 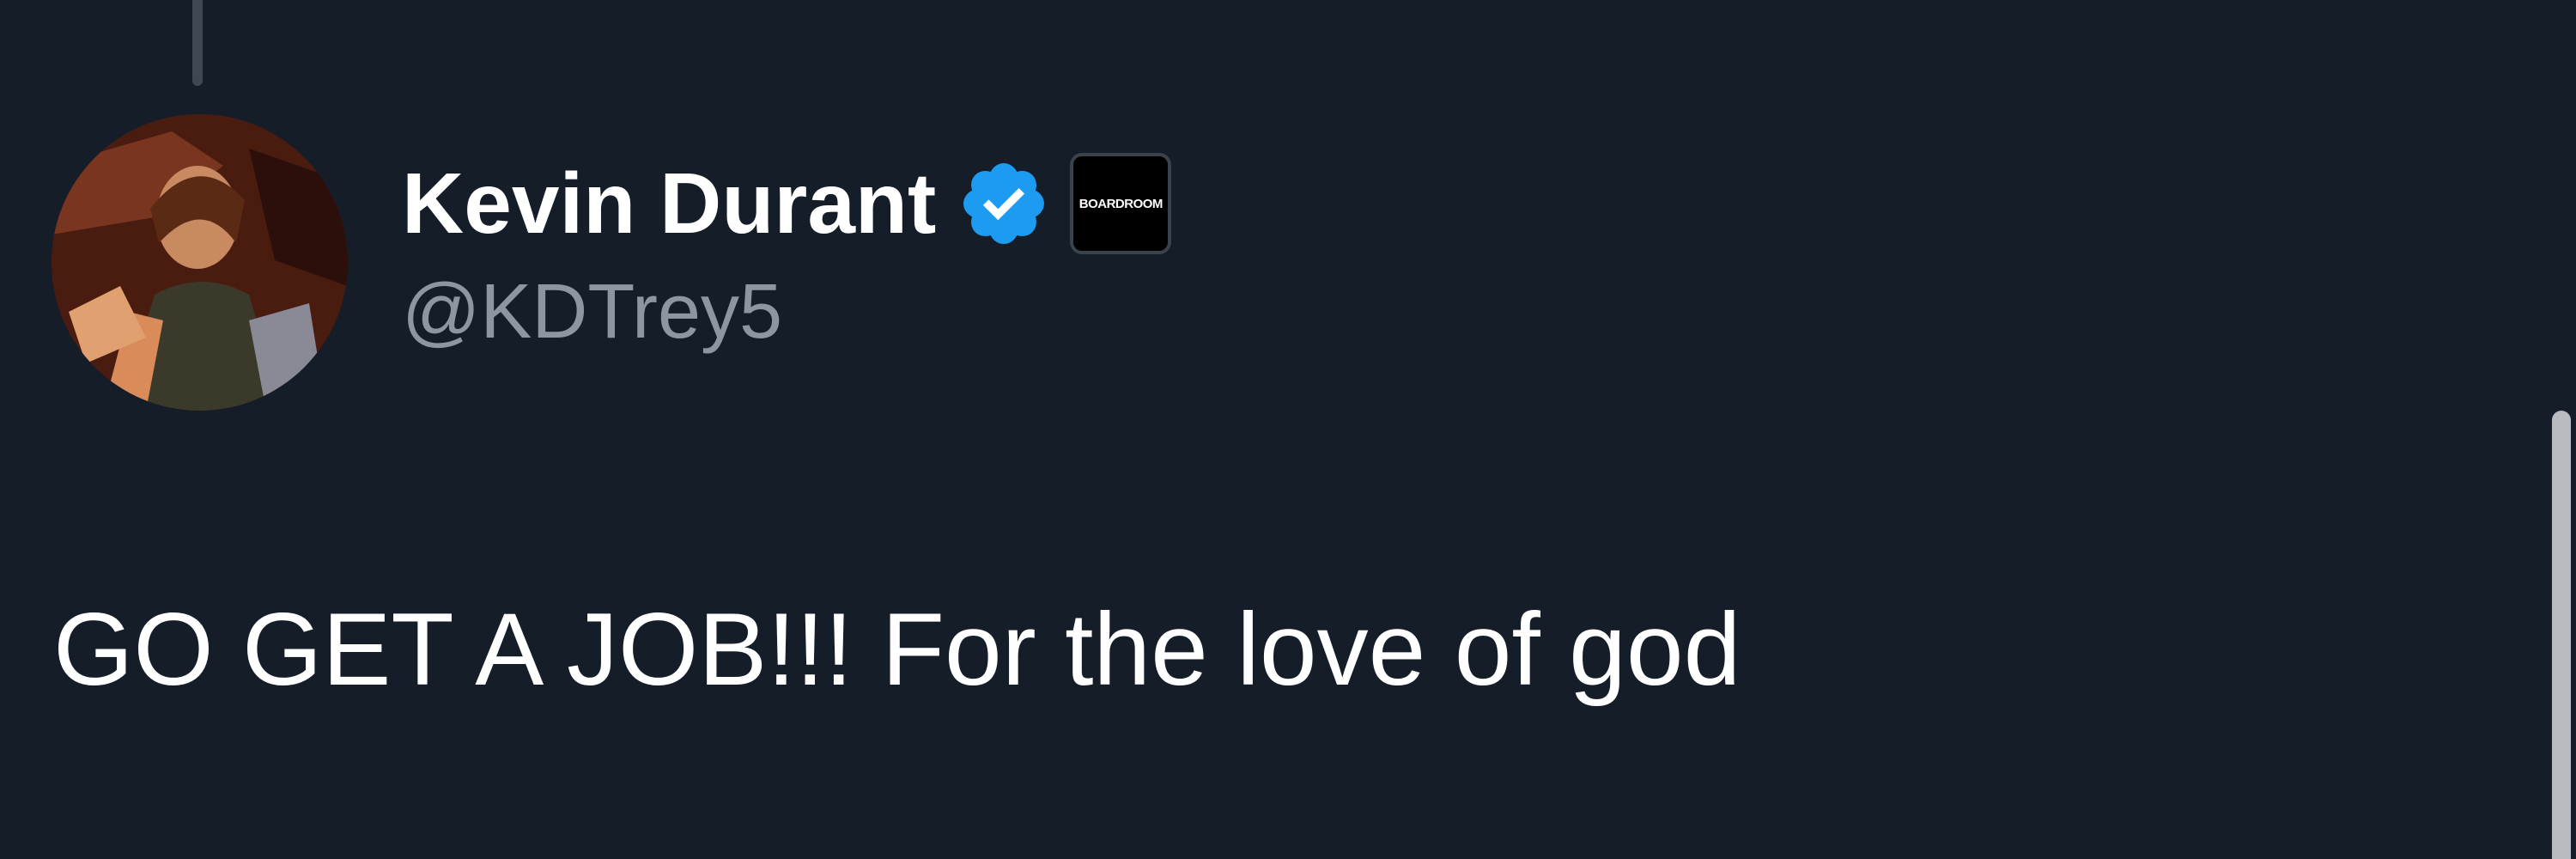 I want to click on author-name-row: Kevin Durant BOARDROOM, so click(x=787, y=203).